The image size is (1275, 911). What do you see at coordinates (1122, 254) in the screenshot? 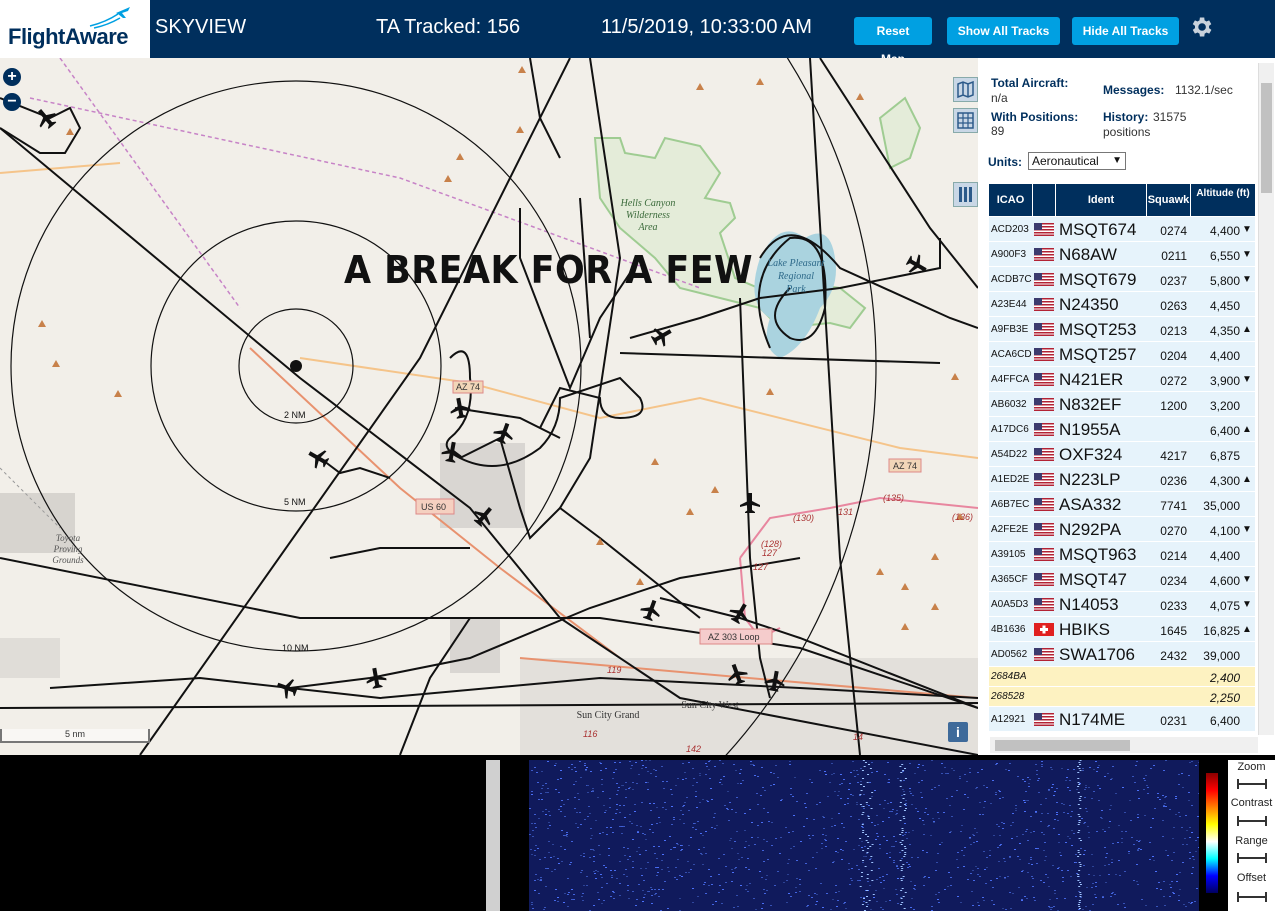
I see `table-row: A900F3 N68AW 0211 6,550 ▼` at bounding box center [1122, 254].